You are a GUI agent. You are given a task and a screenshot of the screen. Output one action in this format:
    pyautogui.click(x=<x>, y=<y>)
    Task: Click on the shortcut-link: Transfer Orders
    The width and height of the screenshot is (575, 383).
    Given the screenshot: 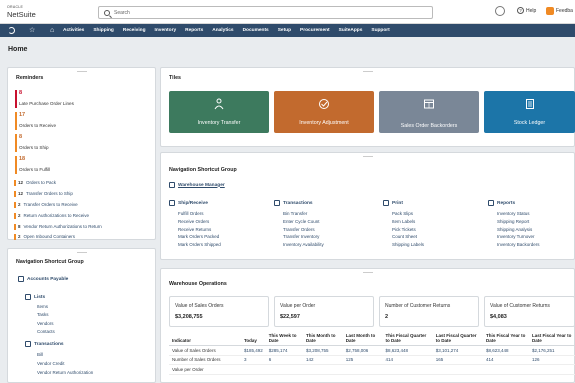 What is the action you would take?
    pyautogui.click(x=303, y=230)
    